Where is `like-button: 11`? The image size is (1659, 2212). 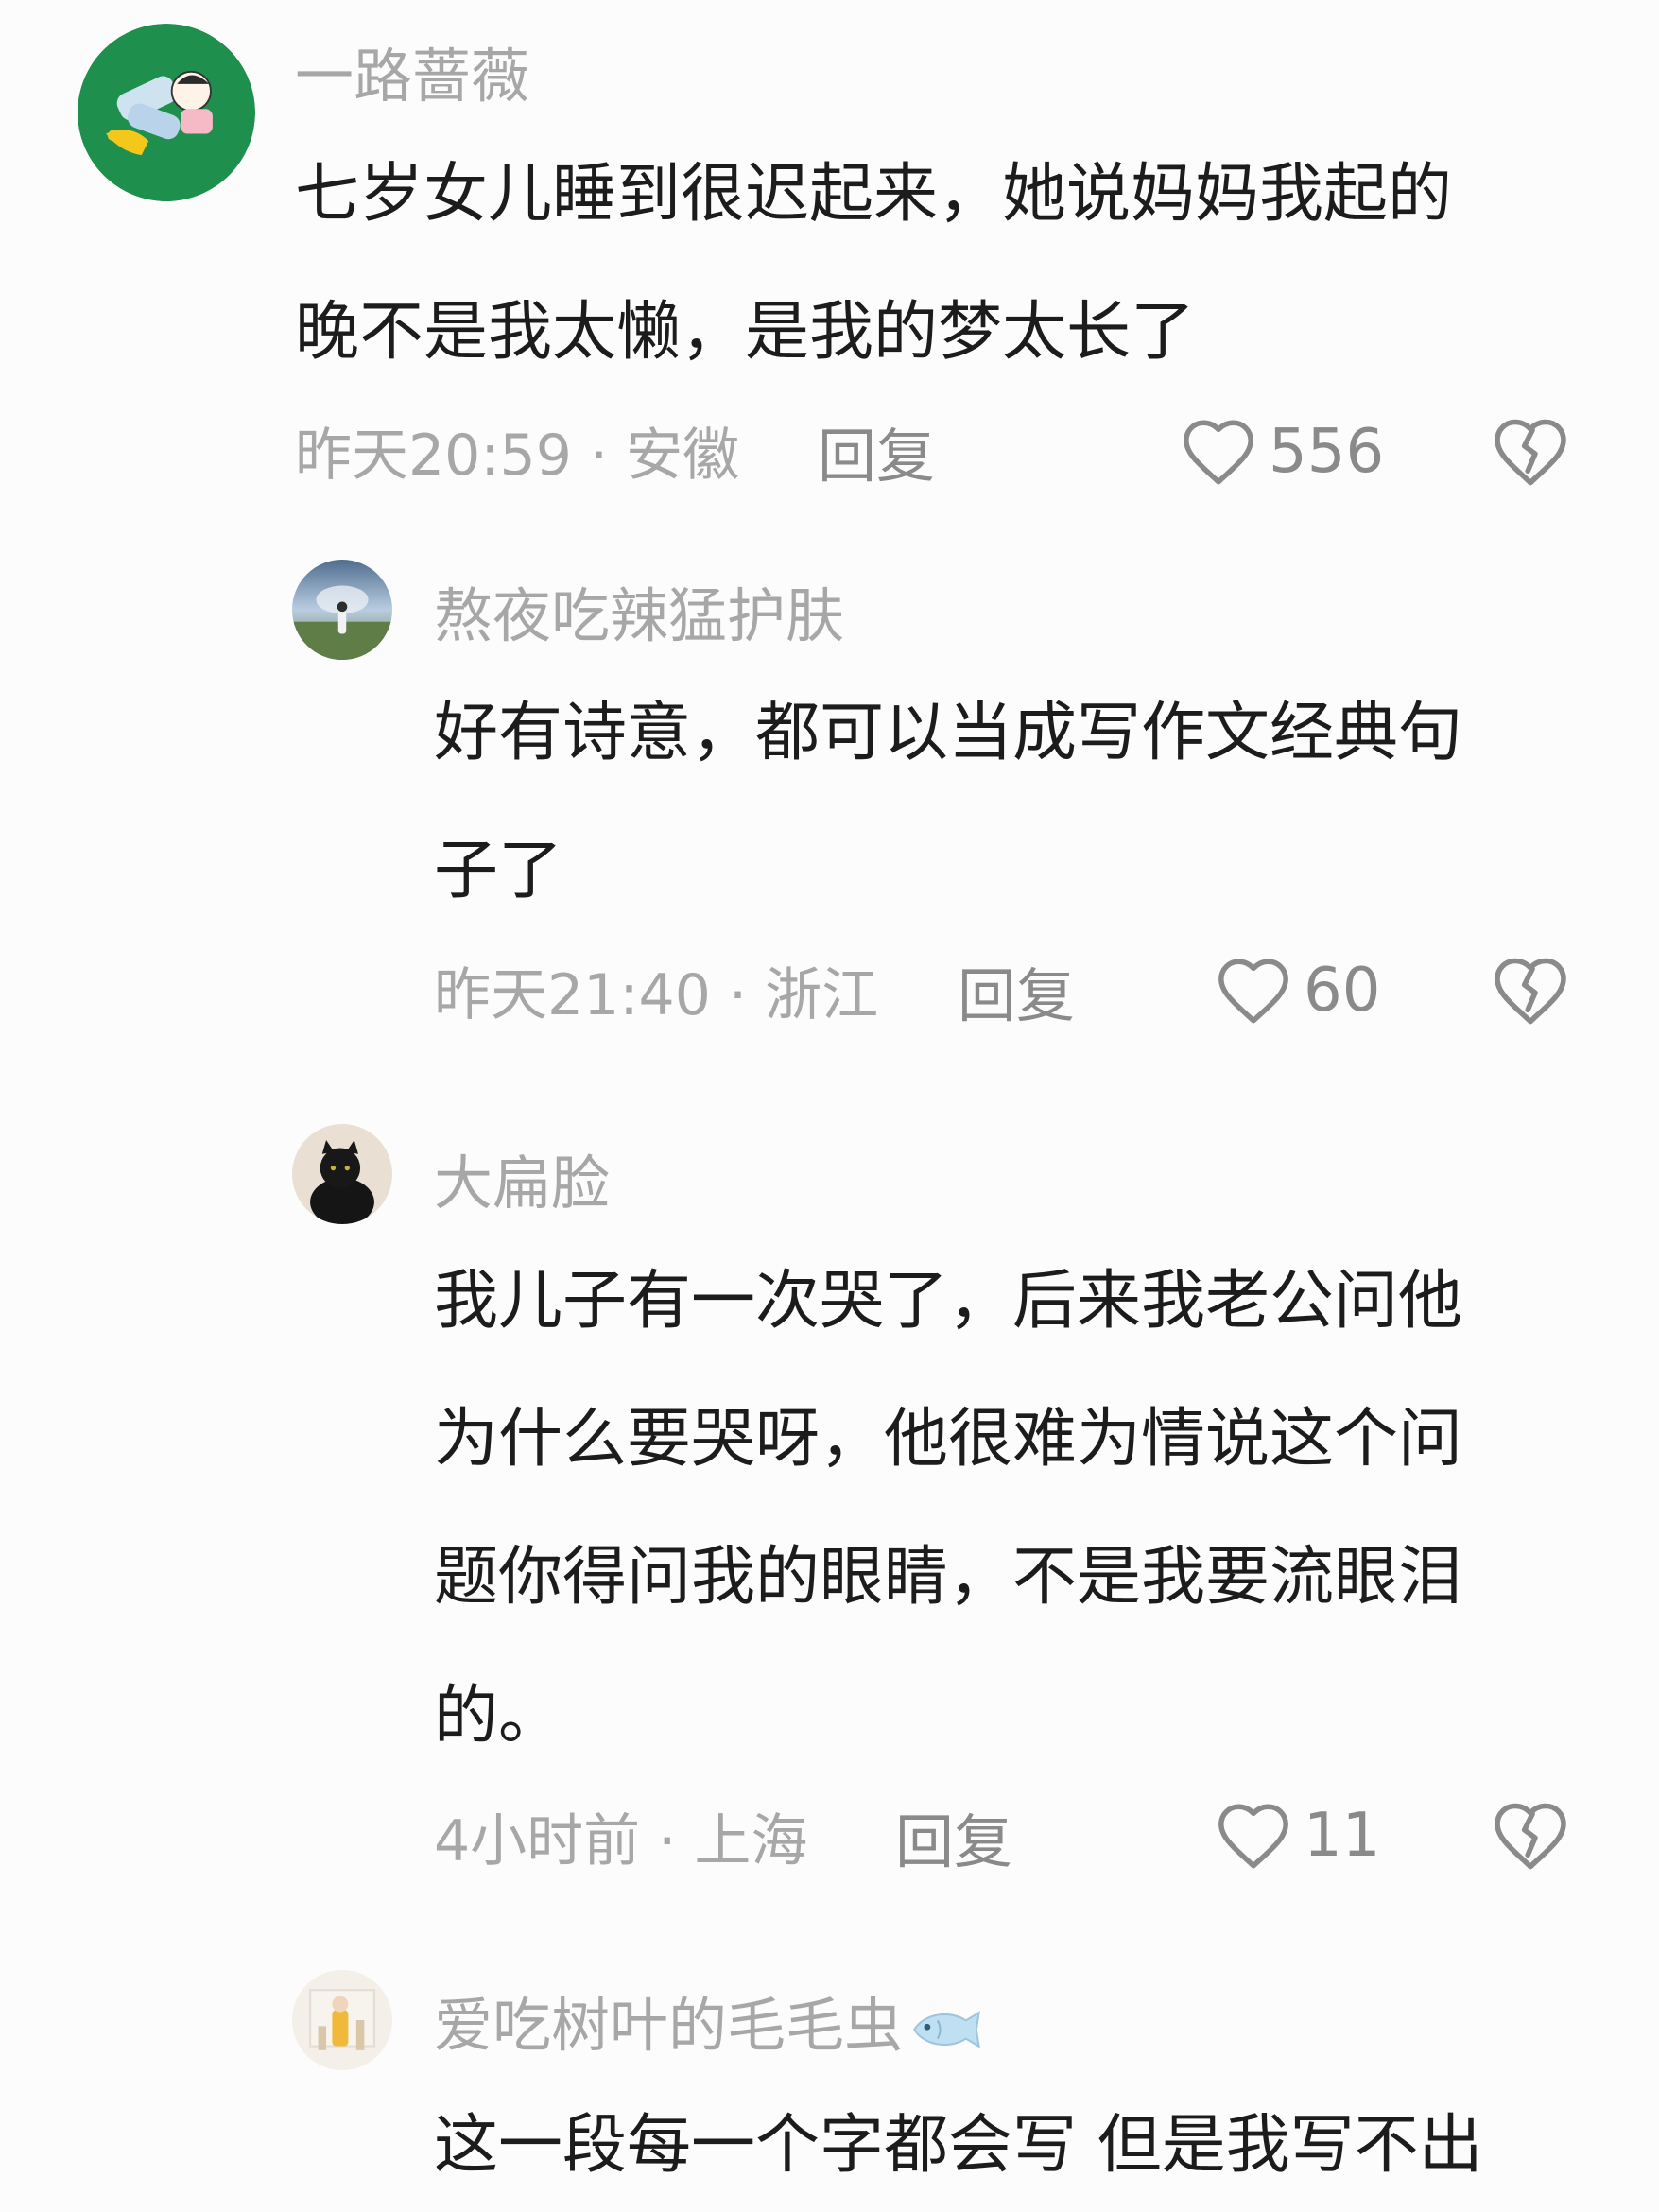 like-button: 11 is located at coordinates (1297, 1836).